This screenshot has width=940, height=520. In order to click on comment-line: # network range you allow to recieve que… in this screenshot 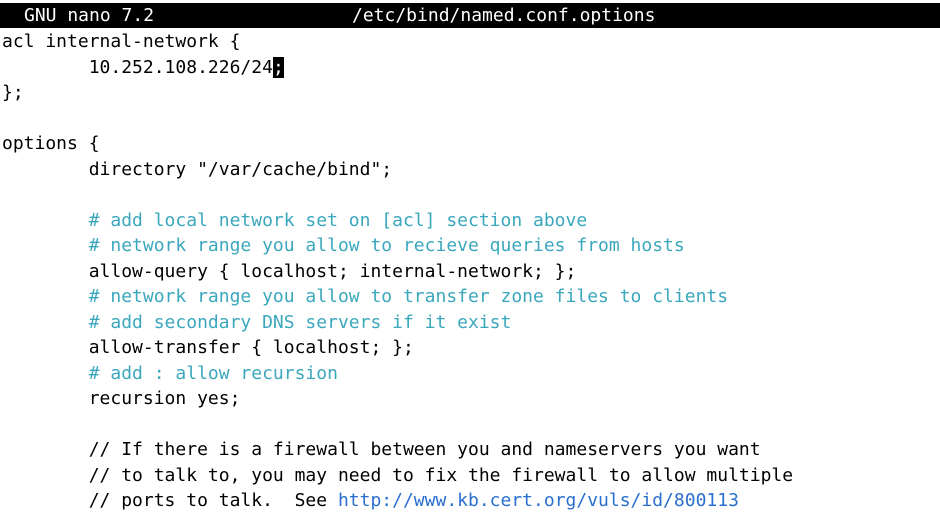, I will do `click(471, 246)`.